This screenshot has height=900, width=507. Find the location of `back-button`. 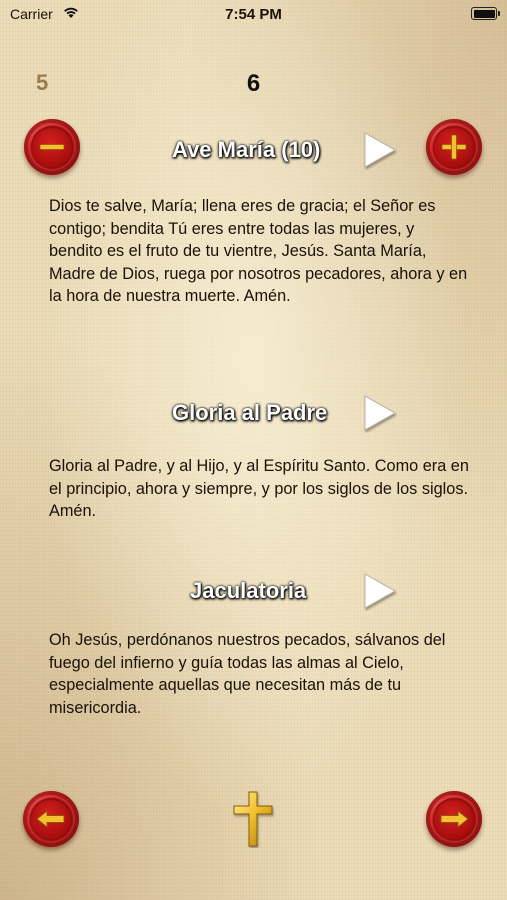

back-button is located at coordinates (51, 819).